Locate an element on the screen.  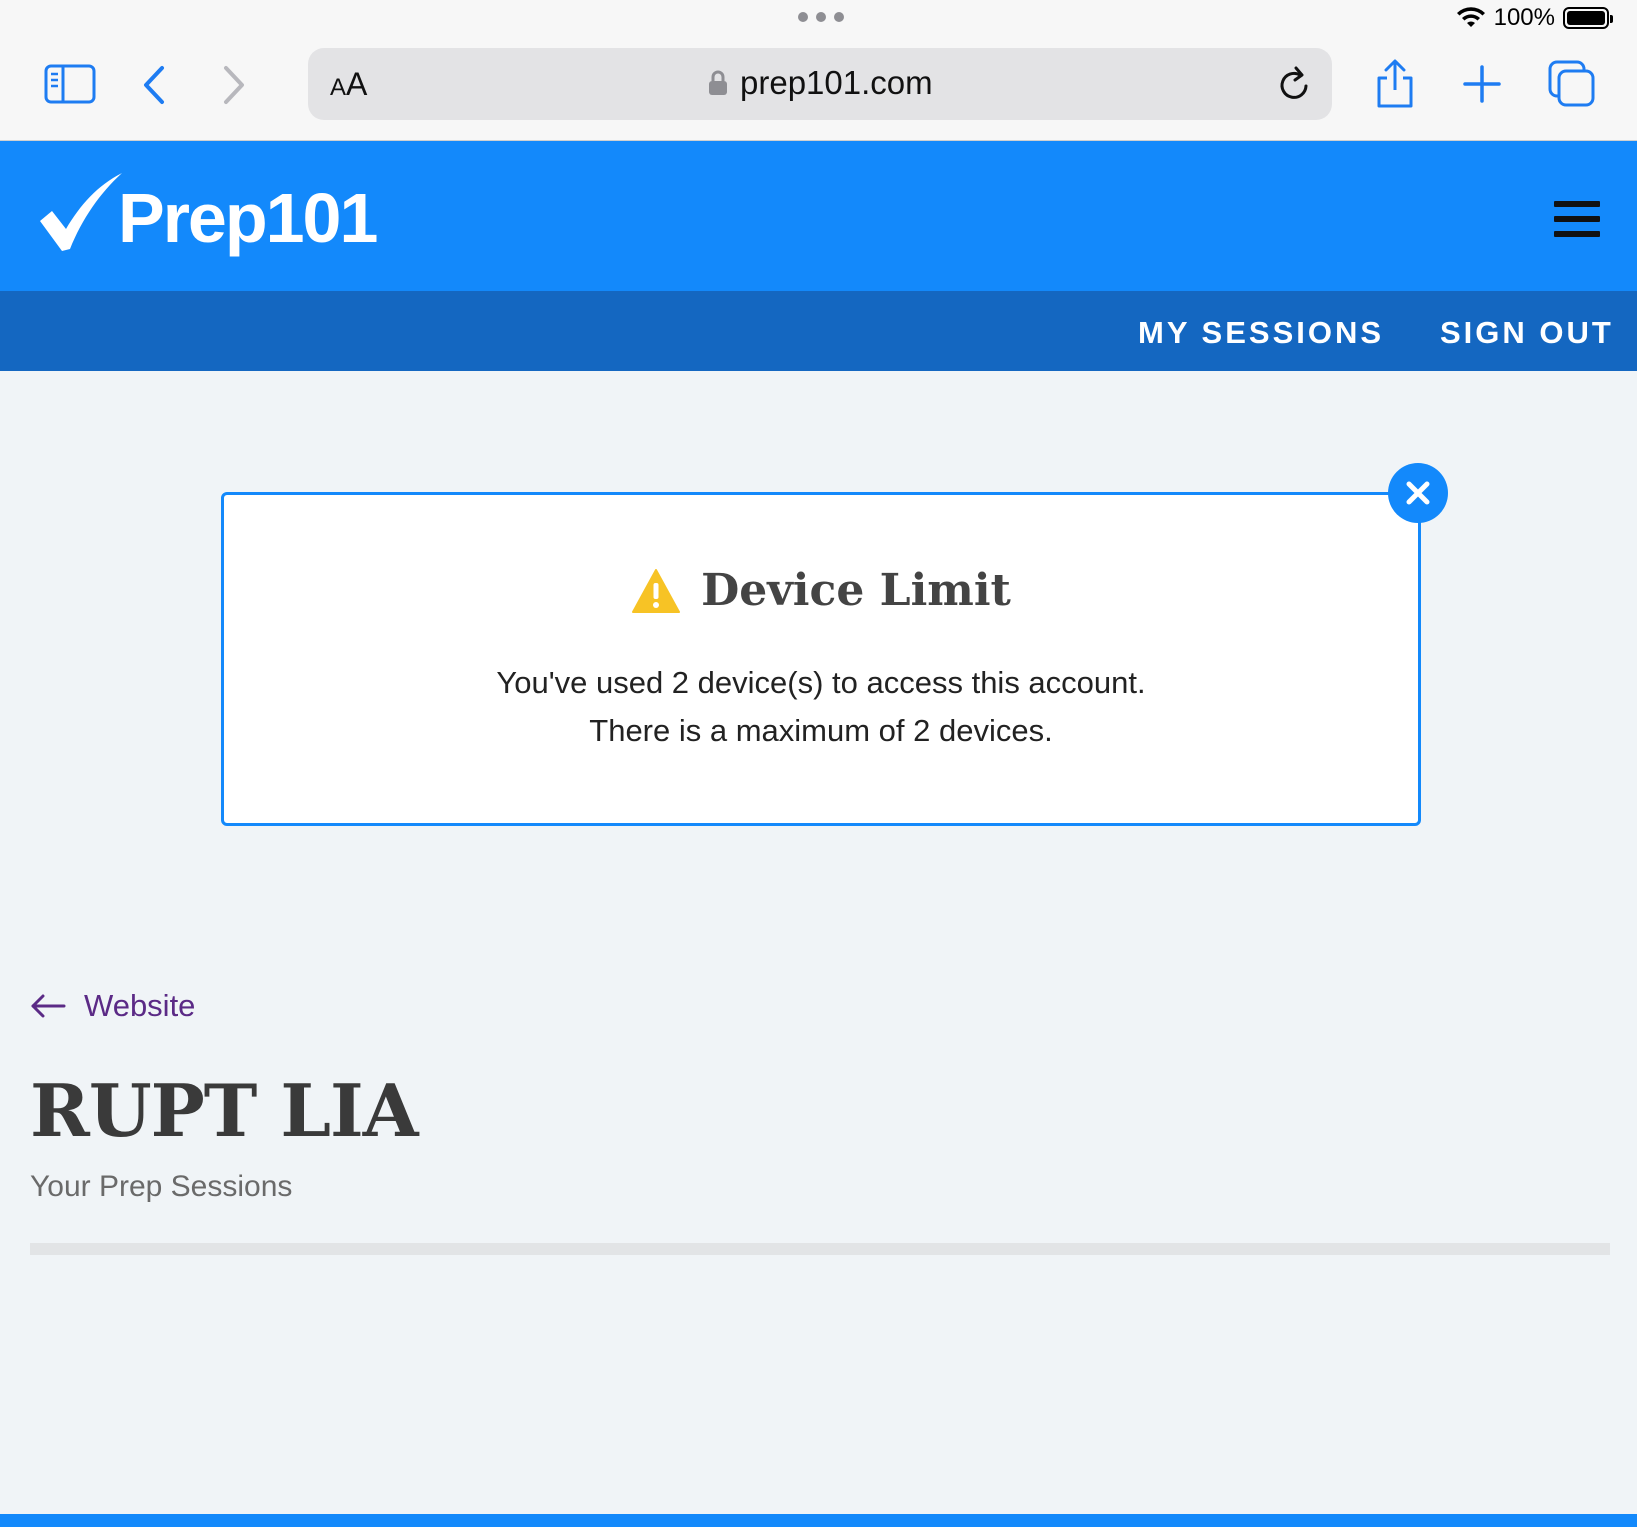
back-chevron-icon is located at coordinates (155, 85).